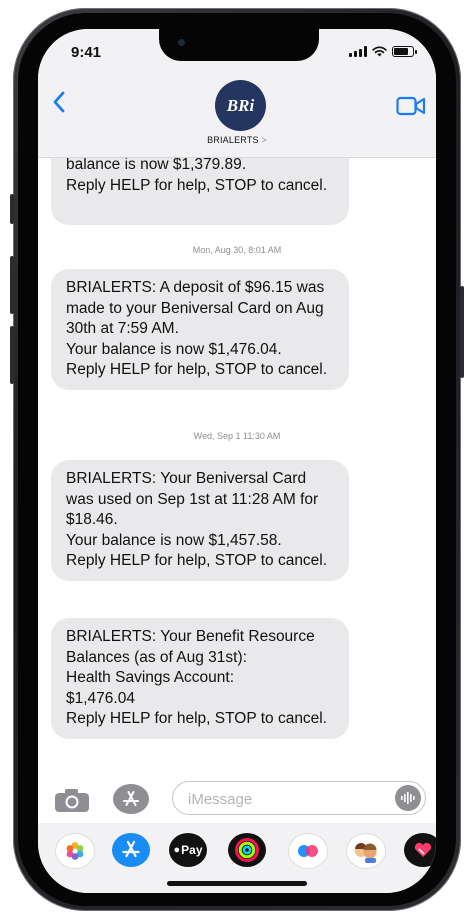 The image size is (471, 919). I want to click on audio-message-icon, so click(408, 798).